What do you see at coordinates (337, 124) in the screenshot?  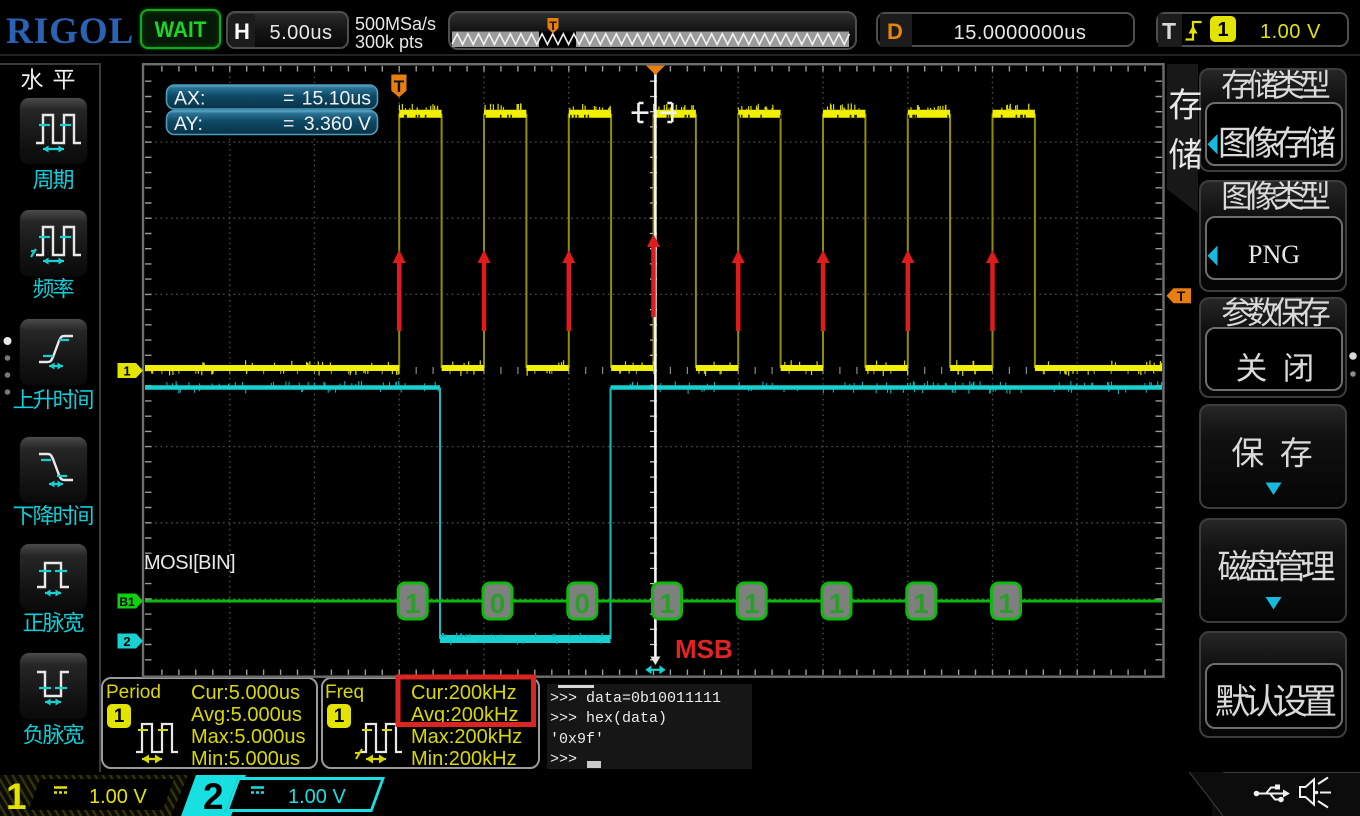 I see `svg-text: 3.360 V` at bounding box center [337, 124].